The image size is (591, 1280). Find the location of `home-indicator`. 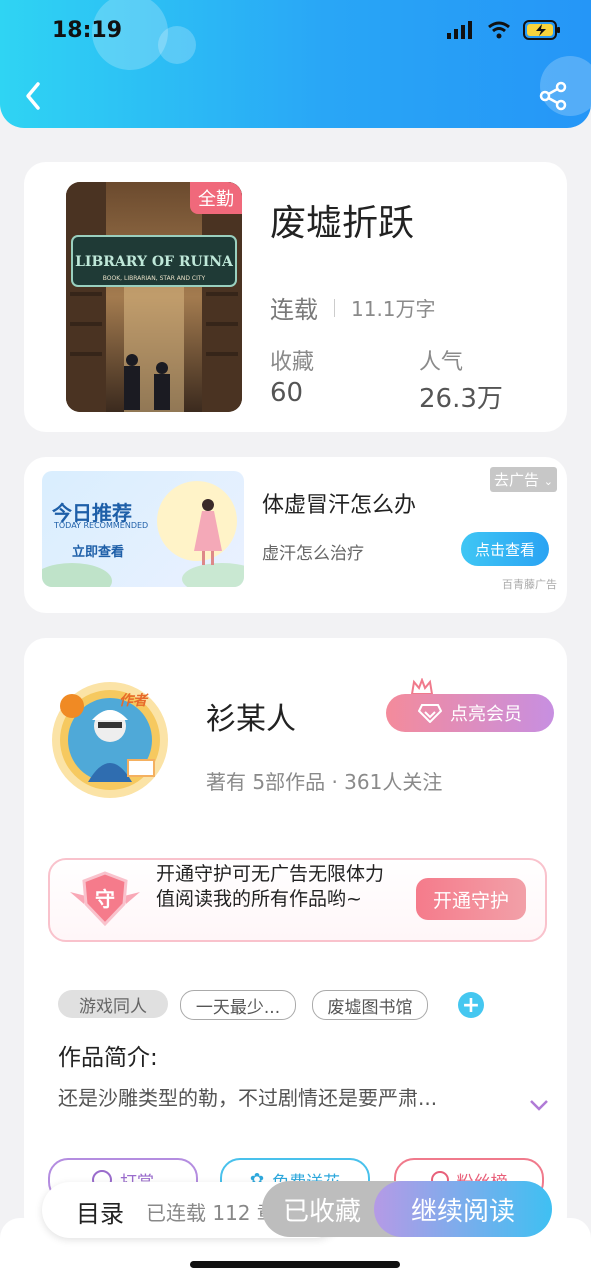

home-indicator is located at coordinates (295, 1264).